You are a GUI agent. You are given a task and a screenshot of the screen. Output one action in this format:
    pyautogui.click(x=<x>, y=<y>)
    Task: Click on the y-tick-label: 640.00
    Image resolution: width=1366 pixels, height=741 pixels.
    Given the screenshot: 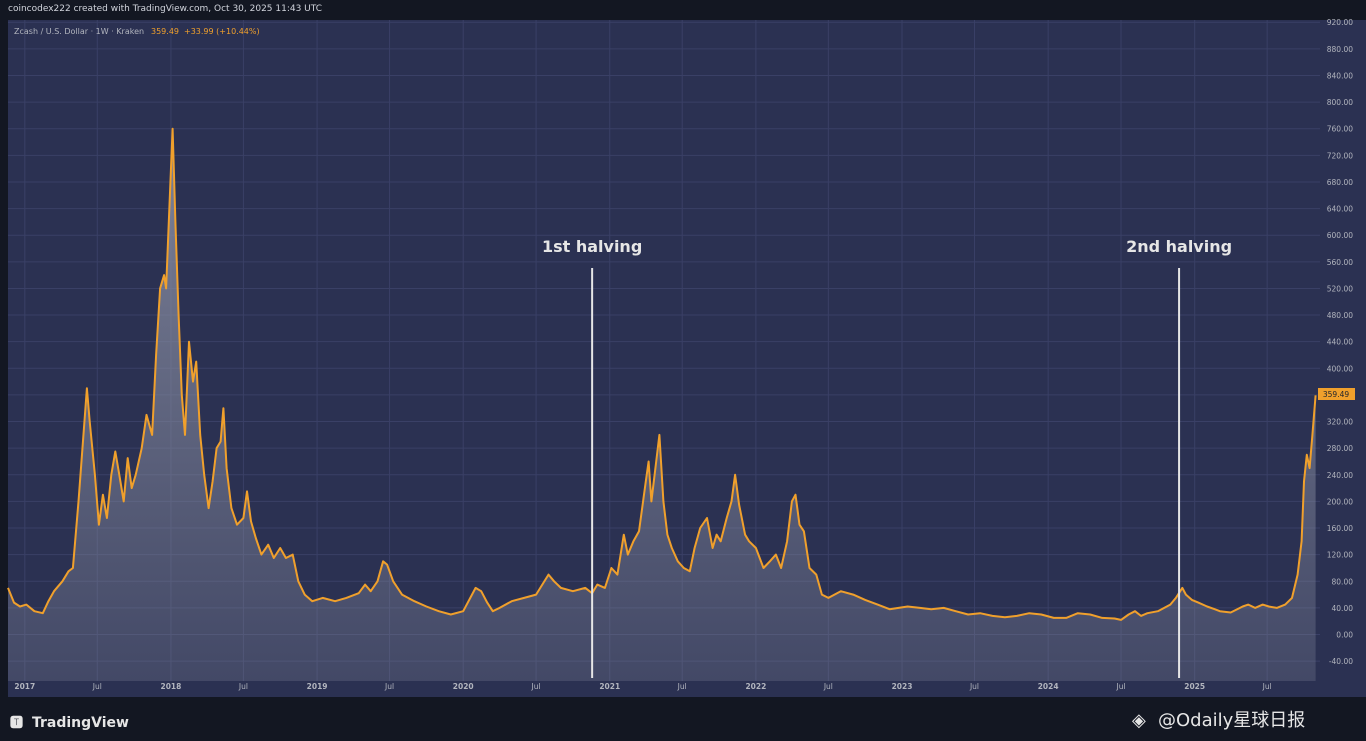 What is the action you would take?
    pyautogui.click(x=1340, y=209)
    